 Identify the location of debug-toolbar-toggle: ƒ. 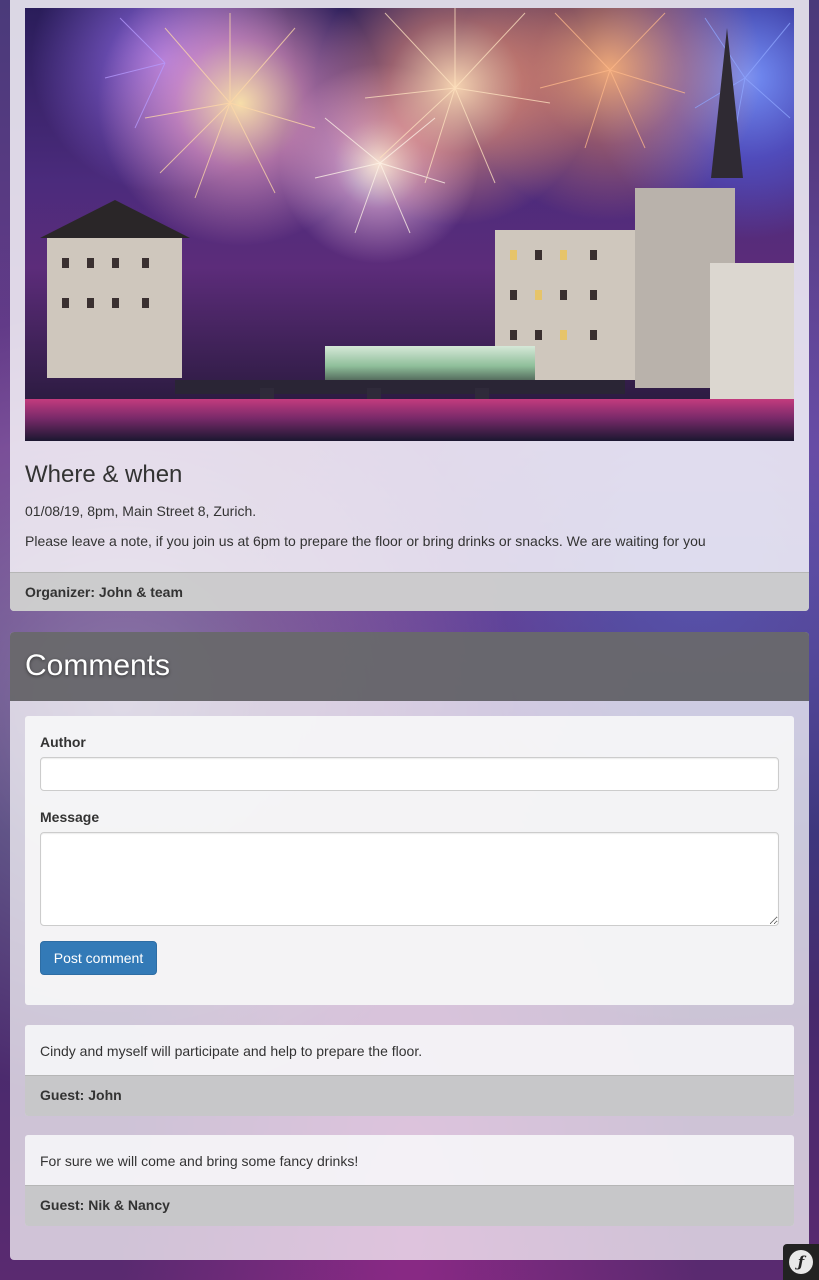
(801, 1262).